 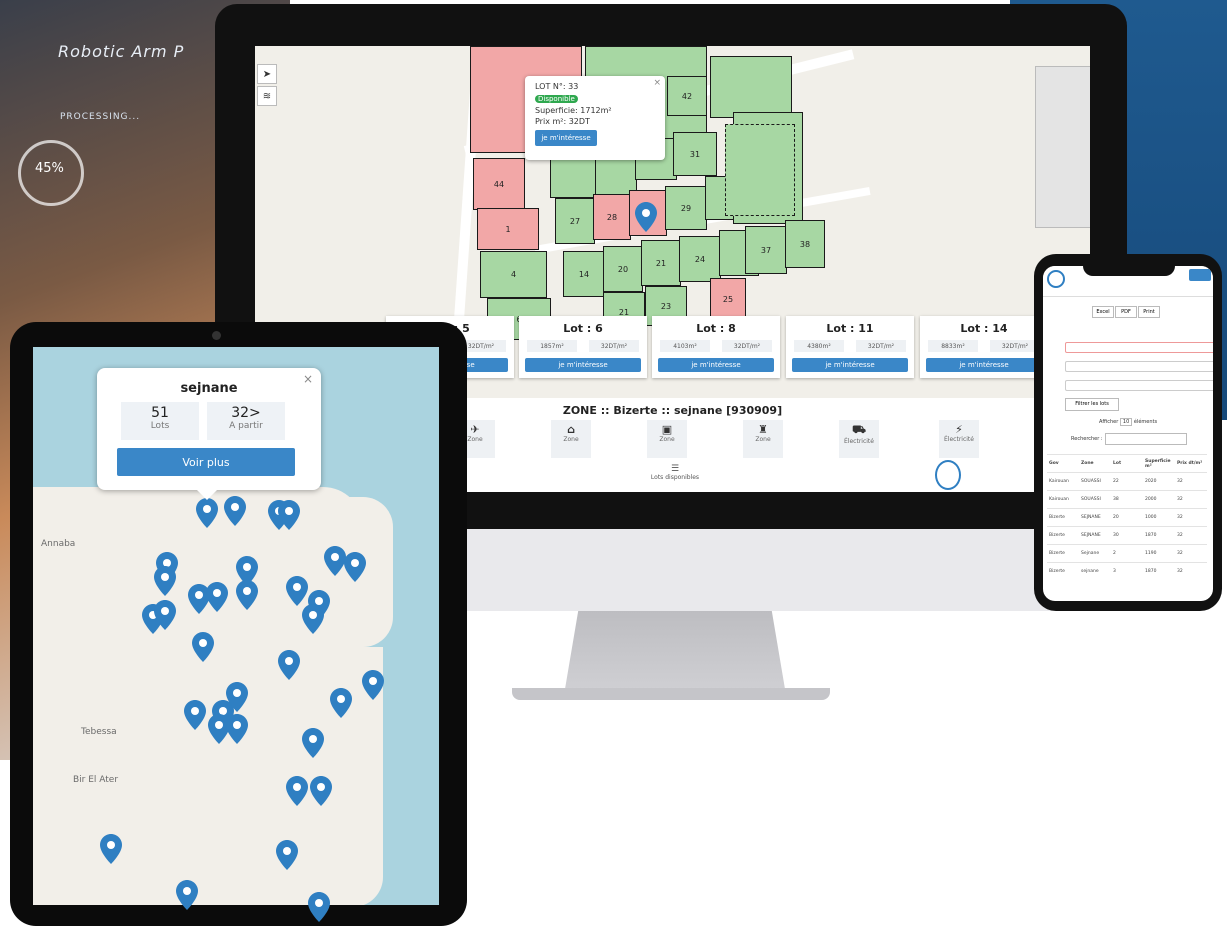 What do you see at coordinates (700, 259) in the screenshot?
I see `lot-parcel: 24` at bounding box center [700, 259].